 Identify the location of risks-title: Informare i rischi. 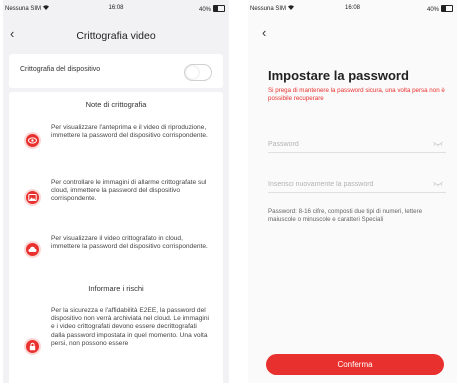
(116, 288).